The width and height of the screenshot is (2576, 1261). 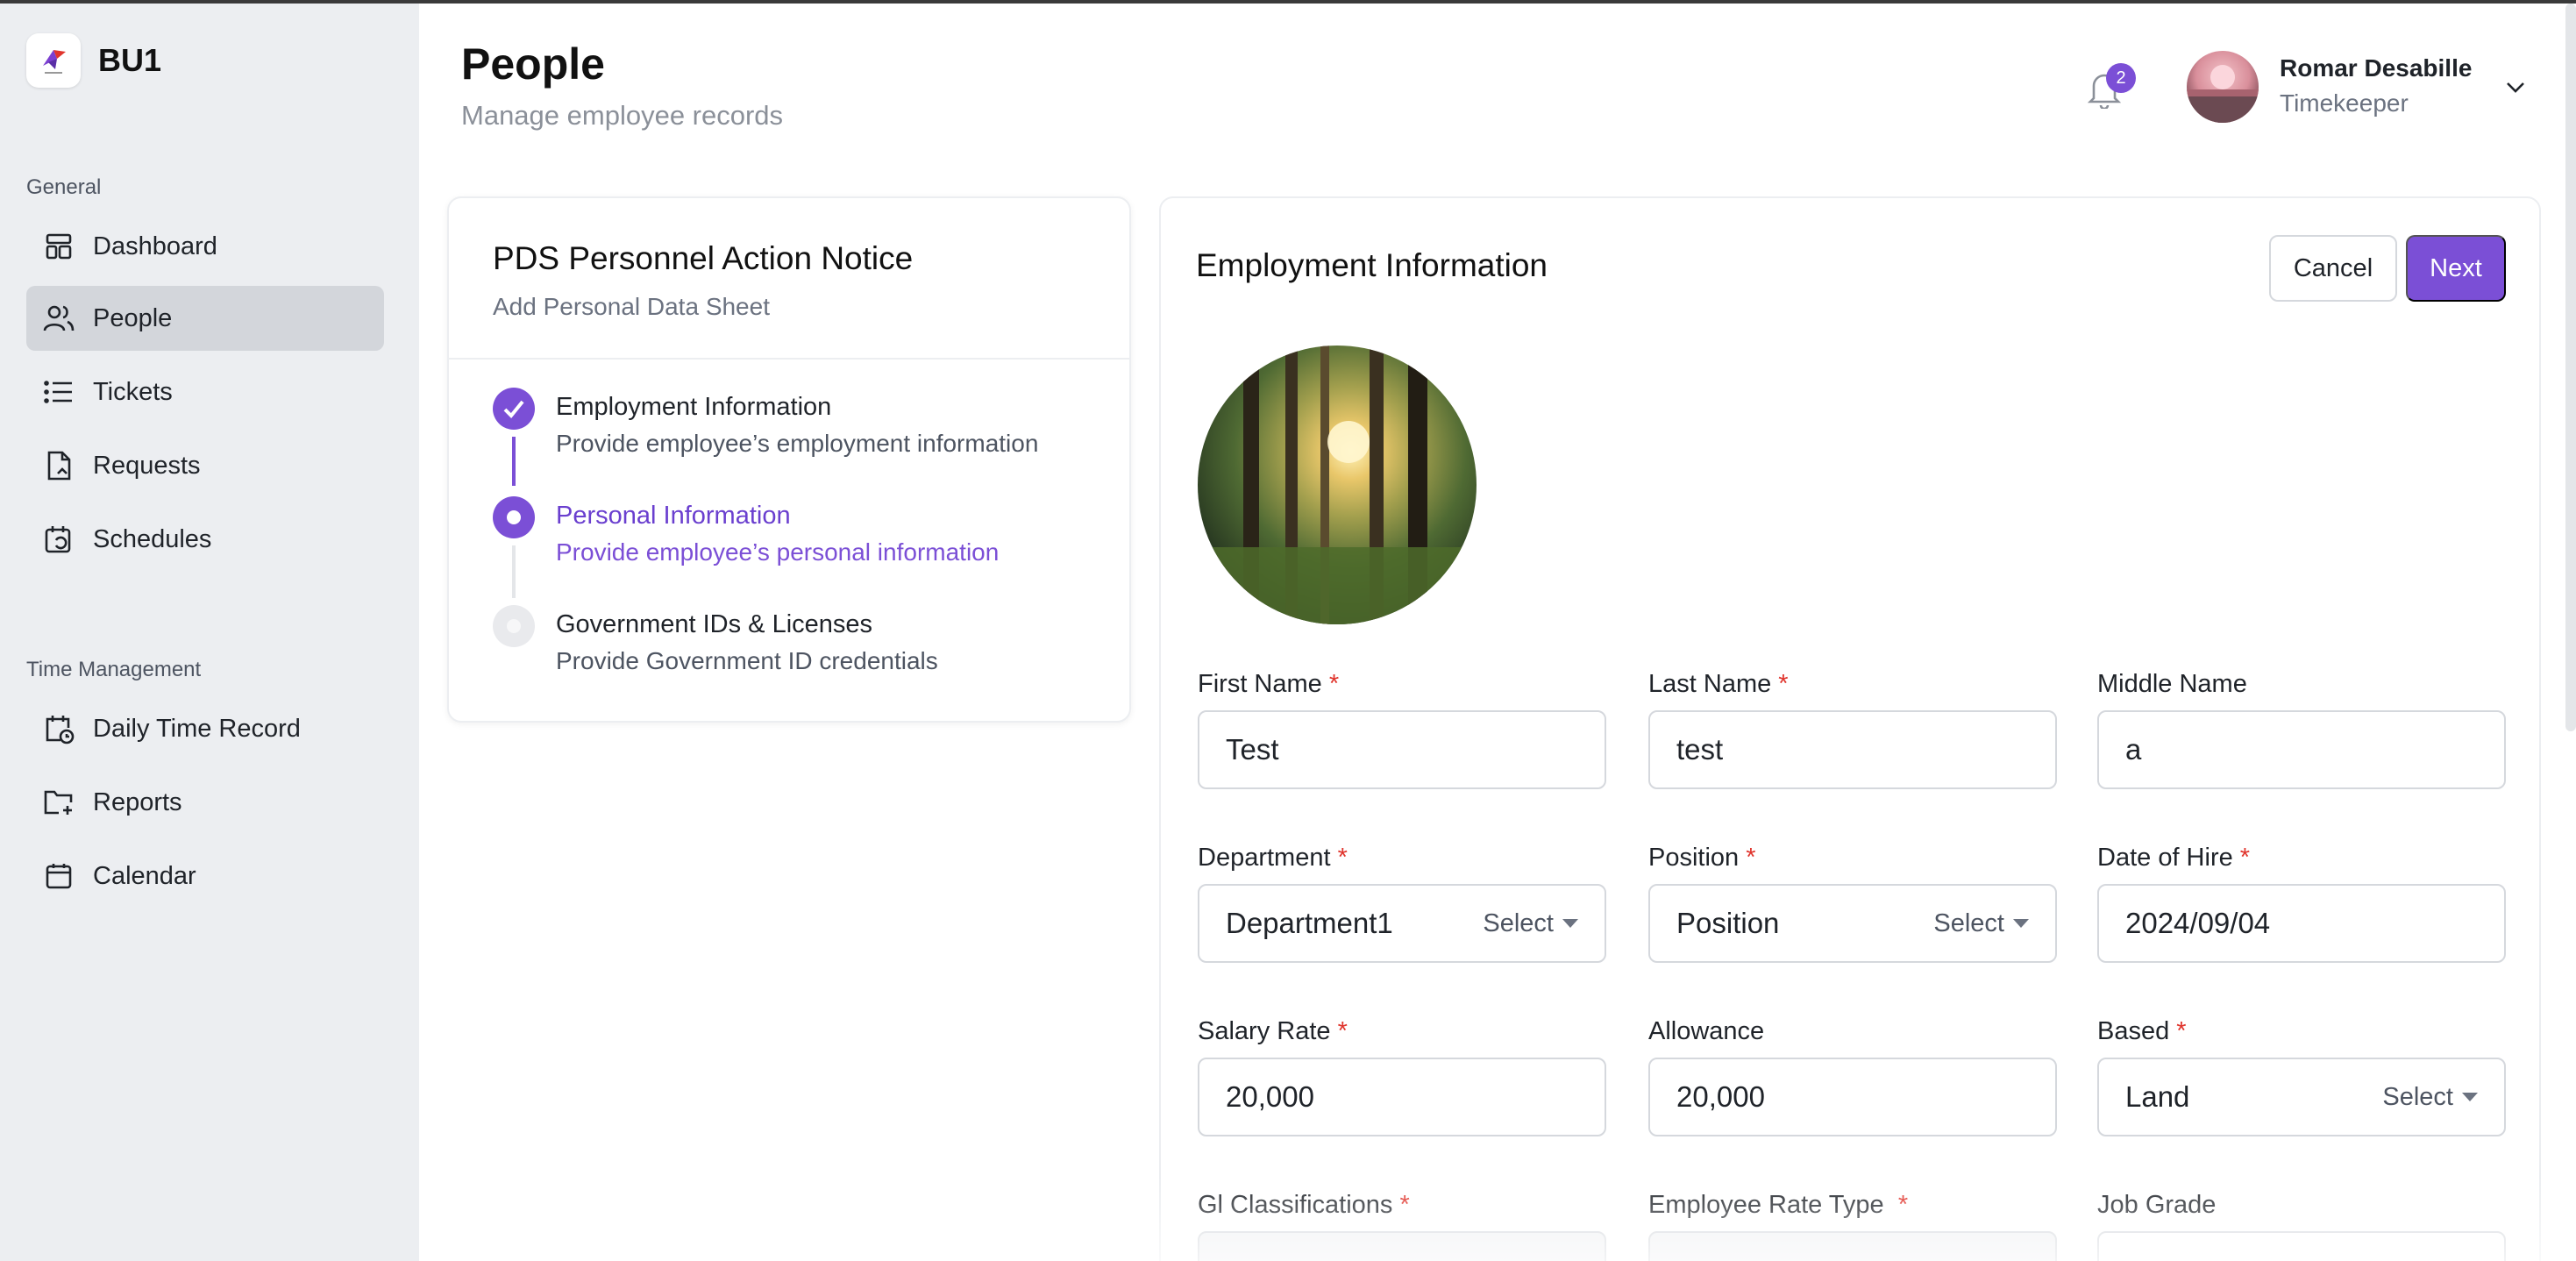 What do you see at coordinates (778, 552) in the screenshot?
I see `step-description: Provide employee’s personal information` at bounding box center [778, 552].